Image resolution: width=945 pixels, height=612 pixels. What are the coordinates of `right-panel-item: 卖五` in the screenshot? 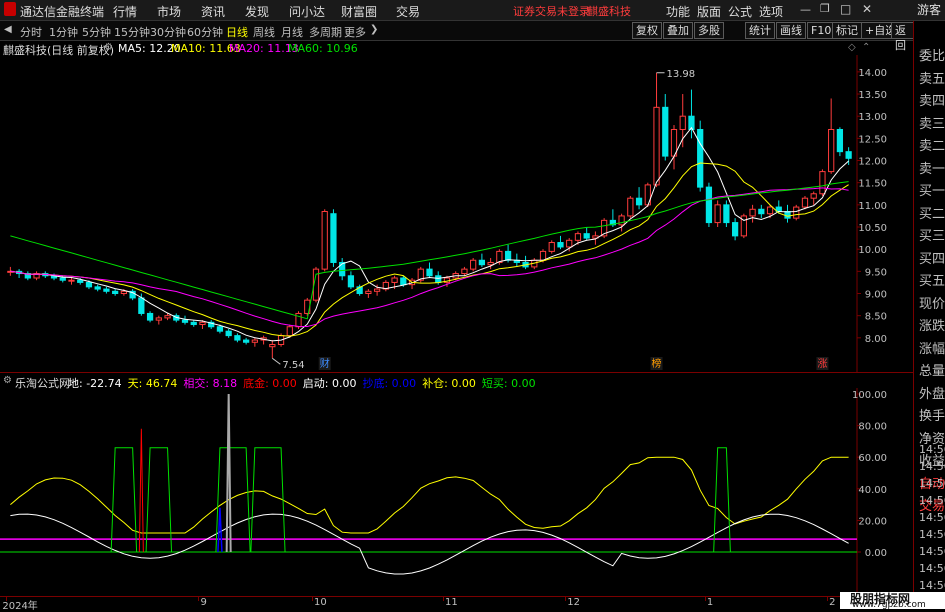 It's located at (932, 77).